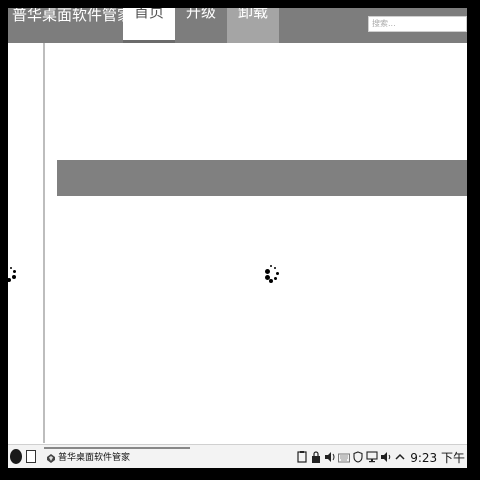  What do you see at coordinates (44, 243) in the screenshot?
I see `sidebar-divider` at bounding box center [44, 243].